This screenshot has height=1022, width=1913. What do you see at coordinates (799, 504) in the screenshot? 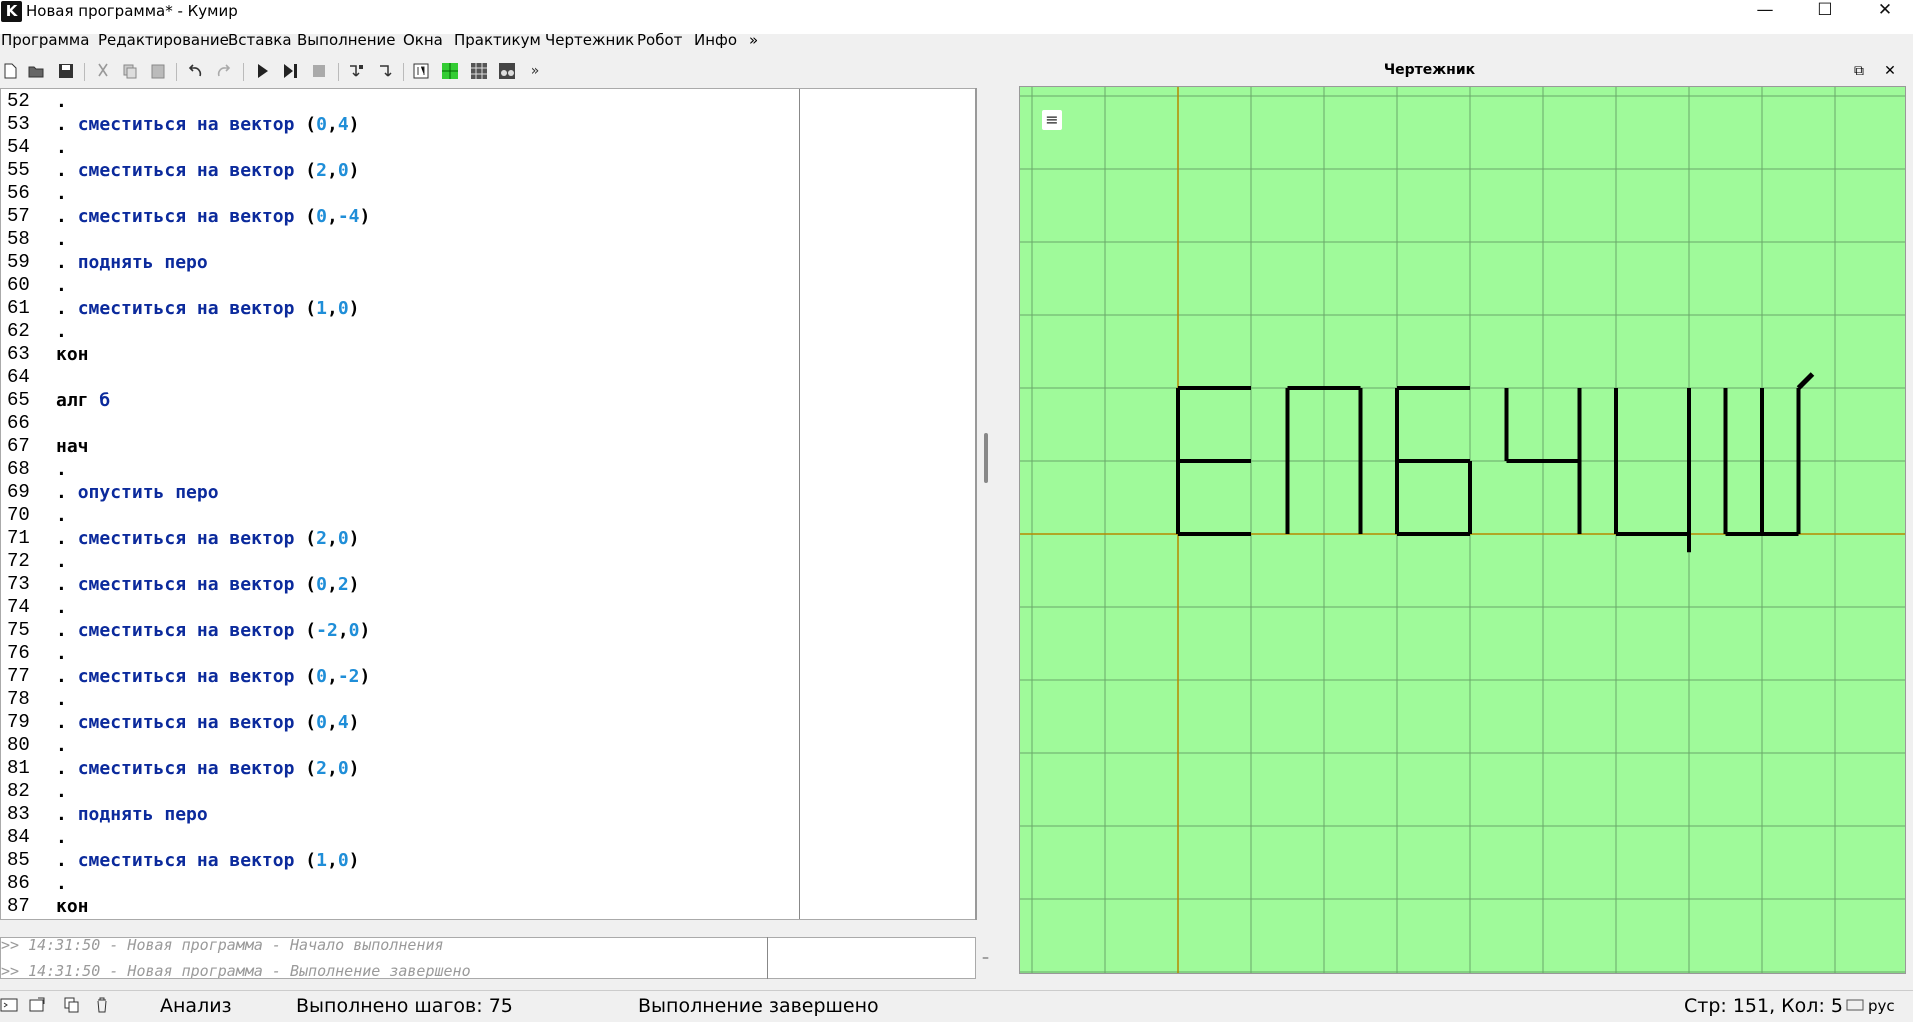
I see `editor-margin-line` at bounding box center [799, 504].